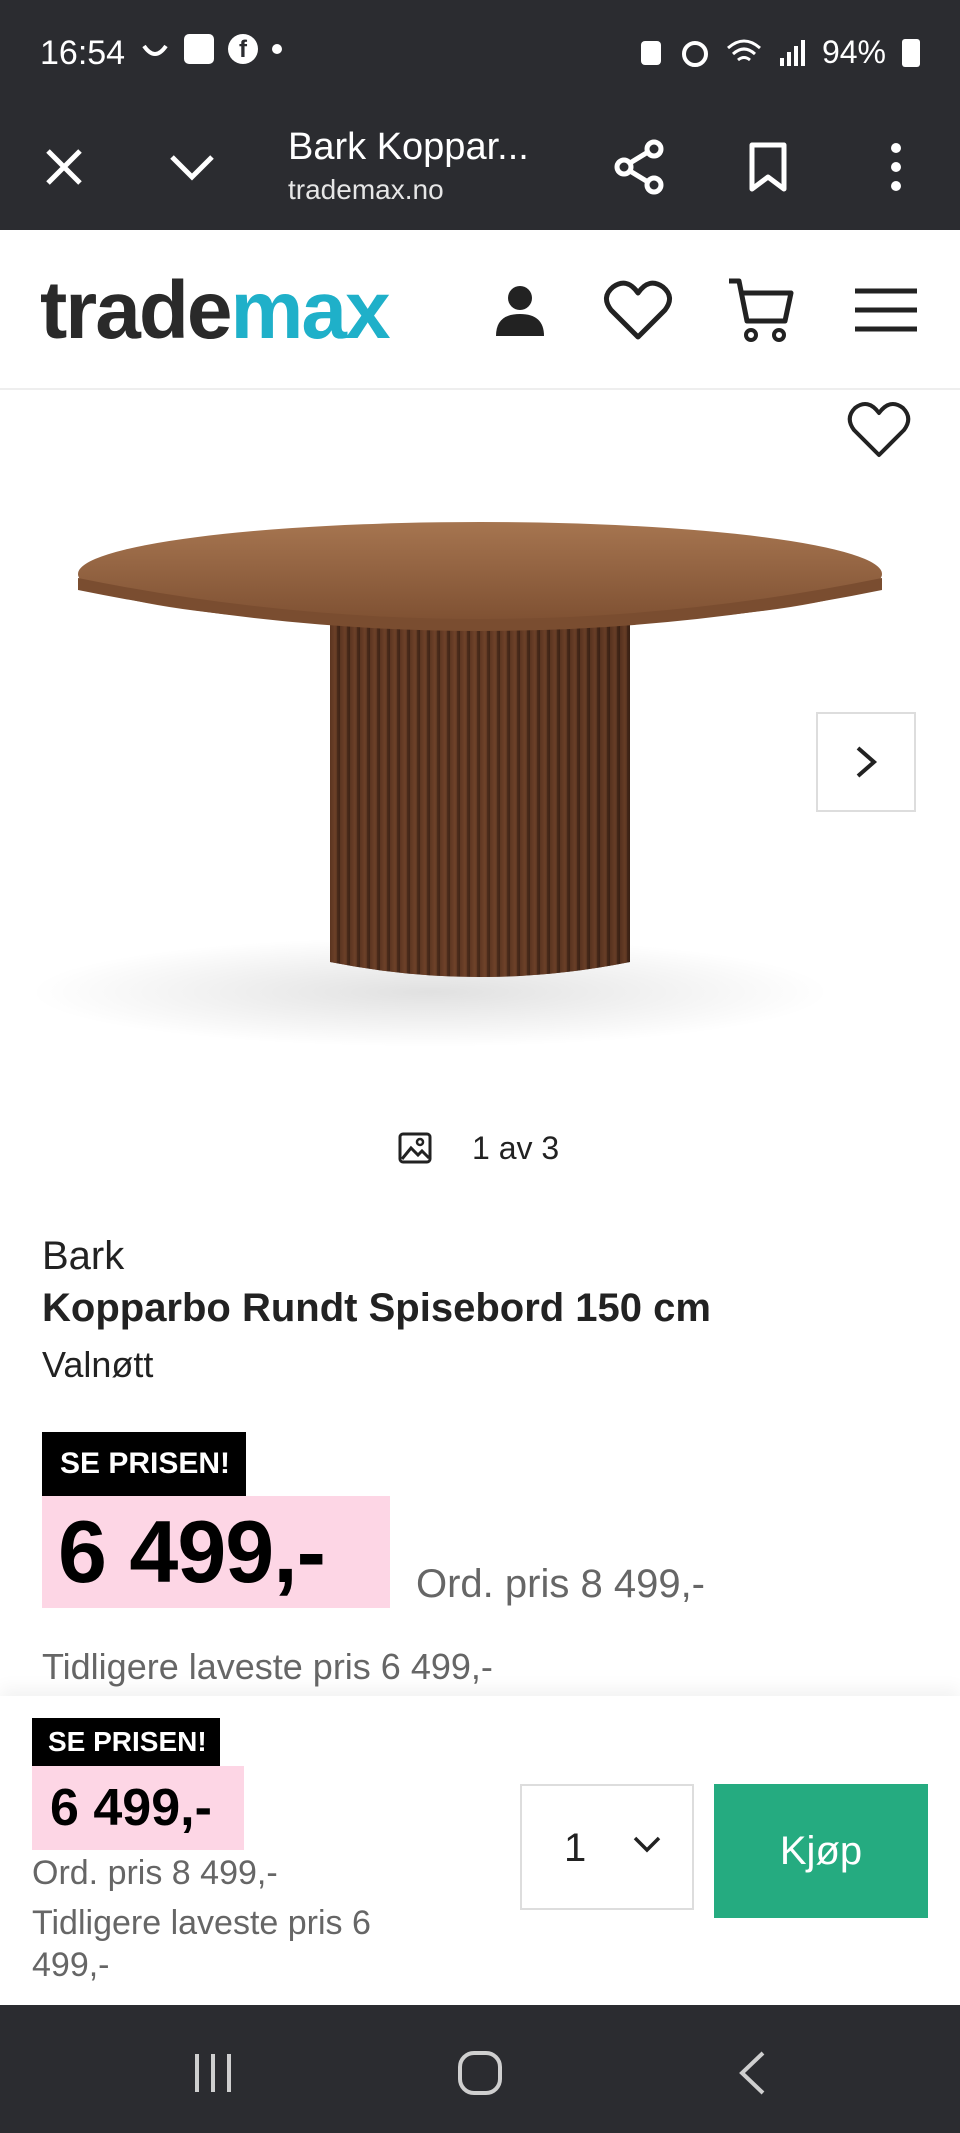  What do you see at coordinates (520, 310) in the screenshot?
I see `user-icon` at bounding box center [520, 310].